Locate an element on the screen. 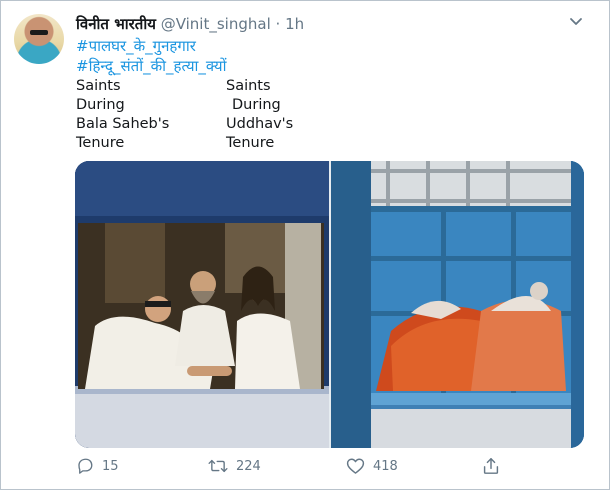 This screenshot has height=490, width=610. retweet-icon is located at coordinates (218, 466).